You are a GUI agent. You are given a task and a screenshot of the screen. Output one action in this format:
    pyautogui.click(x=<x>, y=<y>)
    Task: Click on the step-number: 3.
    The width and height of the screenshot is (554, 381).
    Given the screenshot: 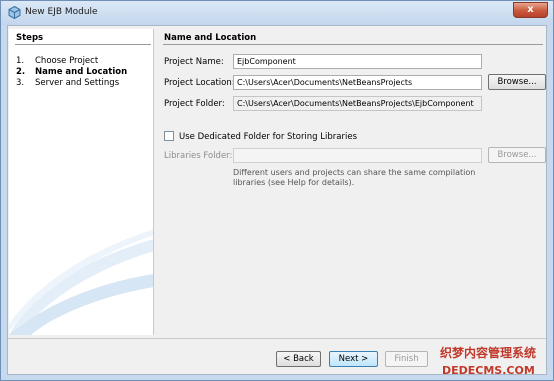 What is the action you would take?
    pyautogui.click(x=20, y=83)
    